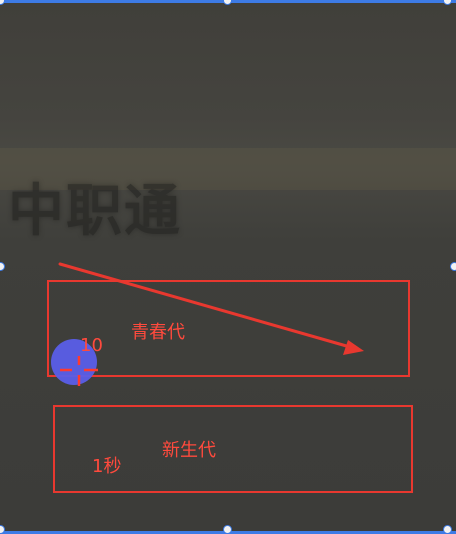  What do you see at coordinates (453, 266) in the screenshot?
I see `resize-handle-middle-right` at bounding box center [453, 266].